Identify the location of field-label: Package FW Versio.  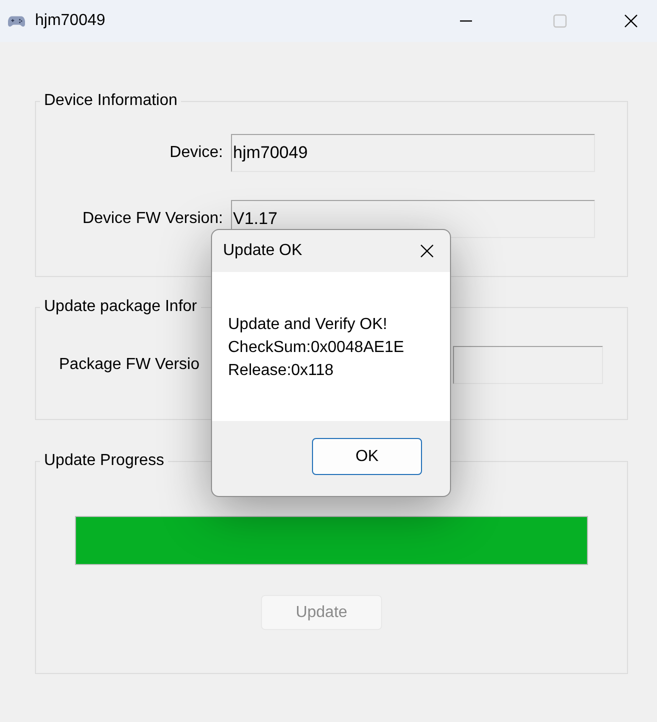
(129, 365).